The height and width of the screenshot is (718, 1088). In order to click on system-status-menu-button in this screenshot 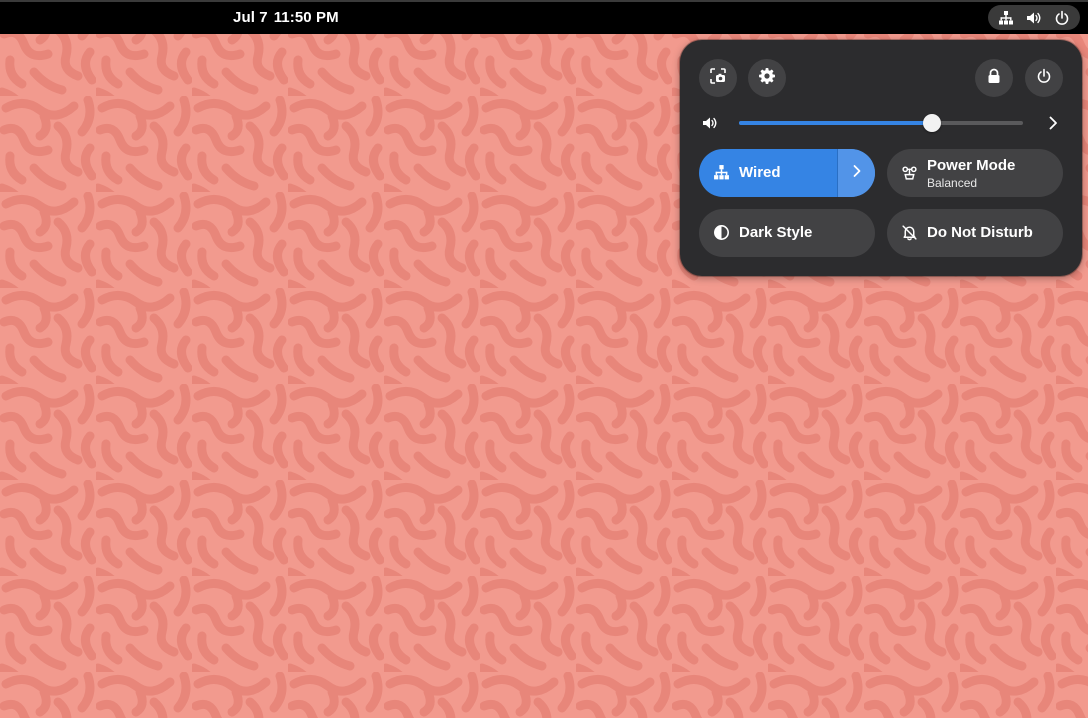, I will do `click(1034, 17)`.